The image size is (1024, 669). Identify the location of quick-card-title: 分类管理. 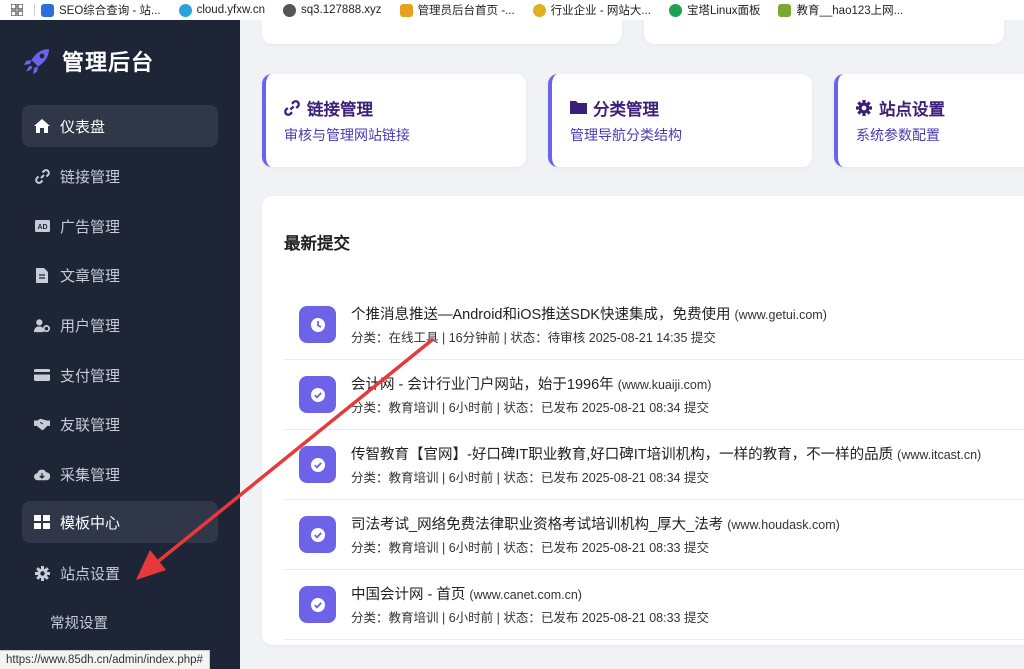
(691, 108).